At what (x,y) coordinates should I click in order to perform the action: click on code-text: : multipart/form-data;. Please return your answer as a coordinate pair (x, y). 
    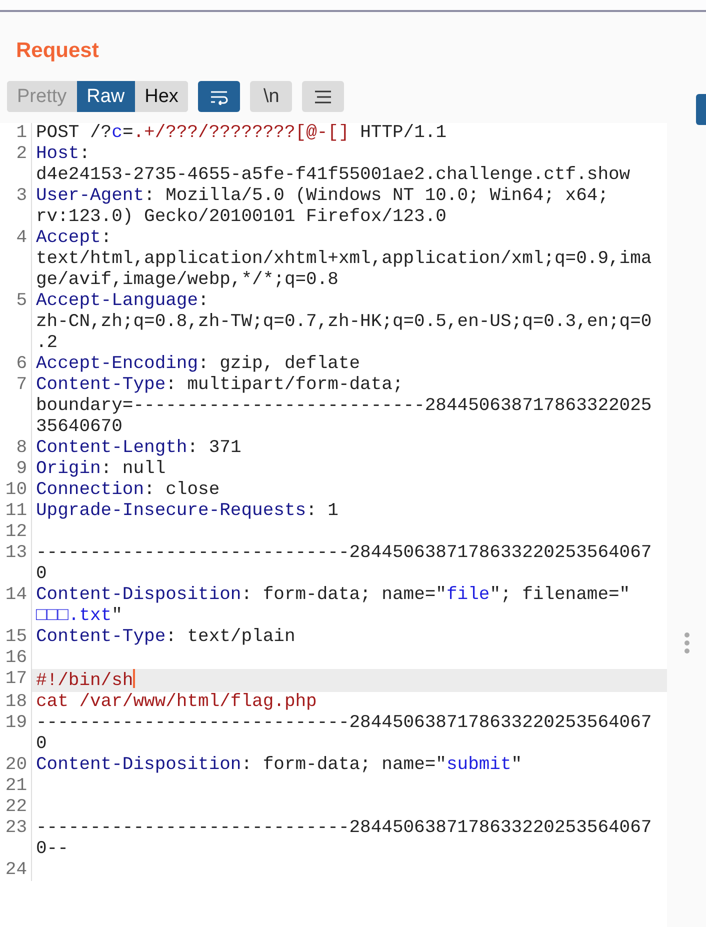
    Looking at the image, I should click on (285, 385).